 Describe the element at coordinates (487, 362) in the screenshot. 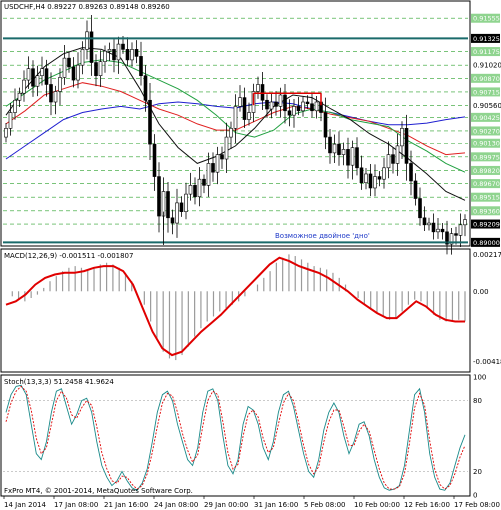

I see `macd-tick-label: -0.004188` at that location.